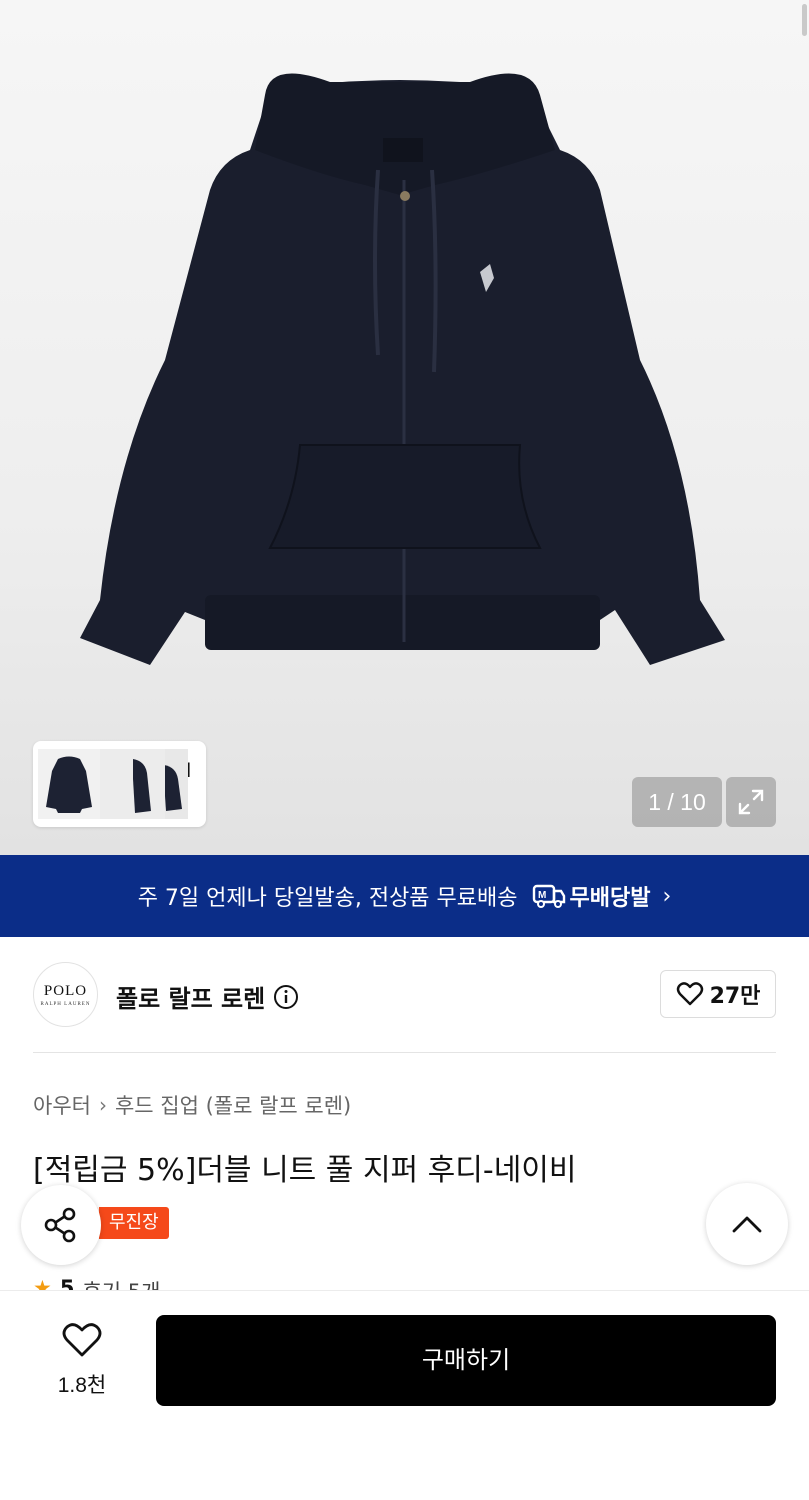 The width and height of the screenshot is (809, 1500). What do you see at coordinates (69, 784) in the screenshot?
I see `thumbnail-front` at bounding box center [69, 784].